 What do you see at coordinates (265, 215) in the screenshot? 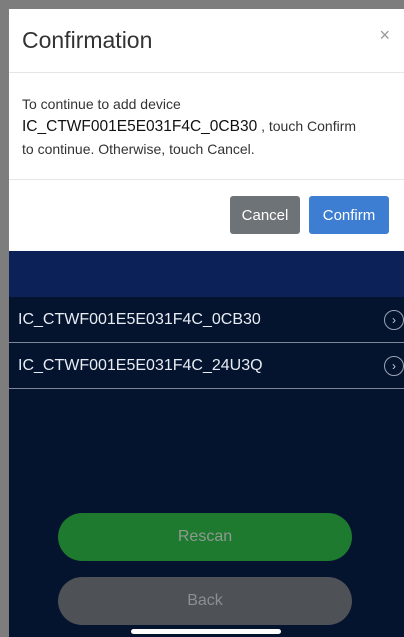
I see `cancel-button: Cancel` at bounding box center [265, 215].